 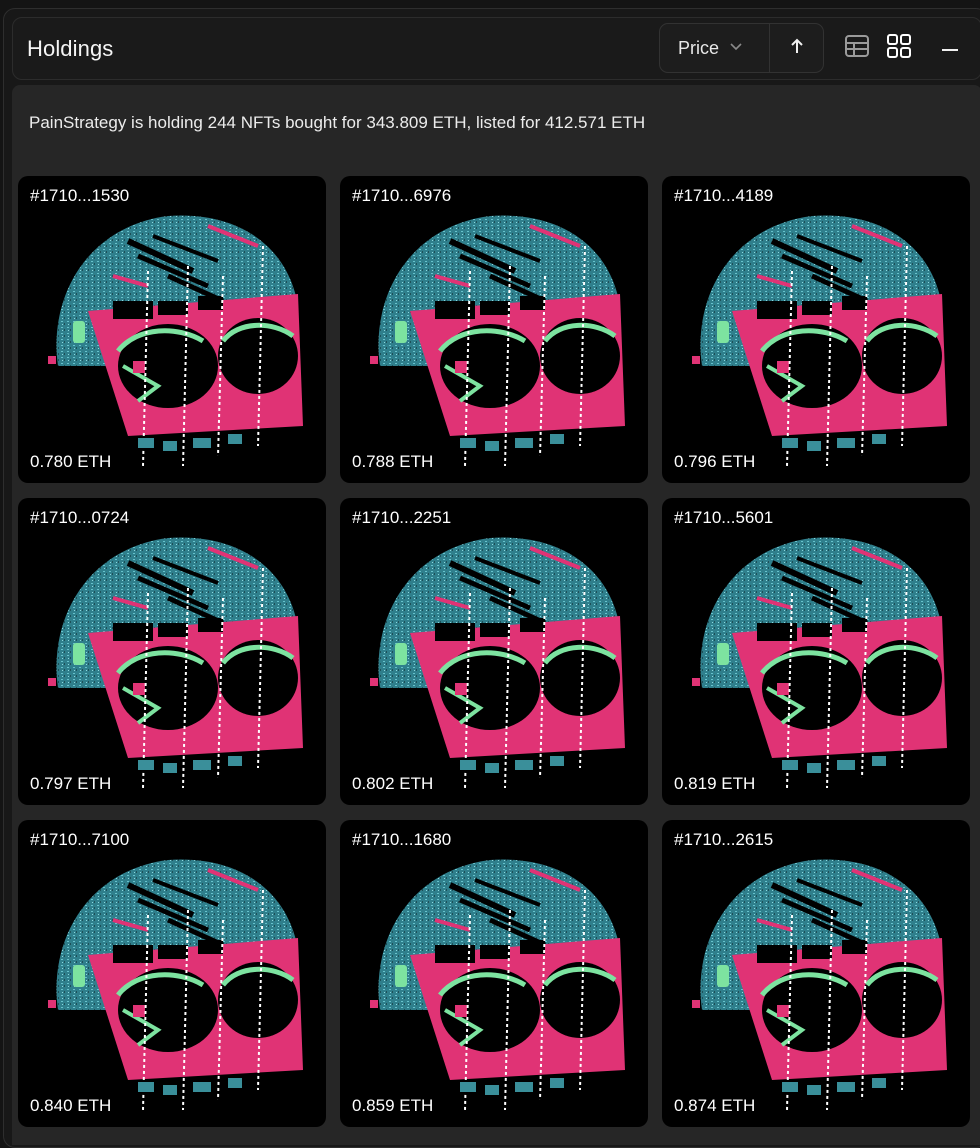 I want to click on arrow-up-icon, so click(x=797, y=48).